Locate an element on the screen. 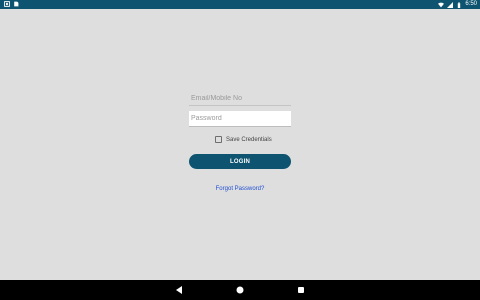 This screenshot has width=480, height=300. status-right: 6:50 is located at coordinates (457, 4).